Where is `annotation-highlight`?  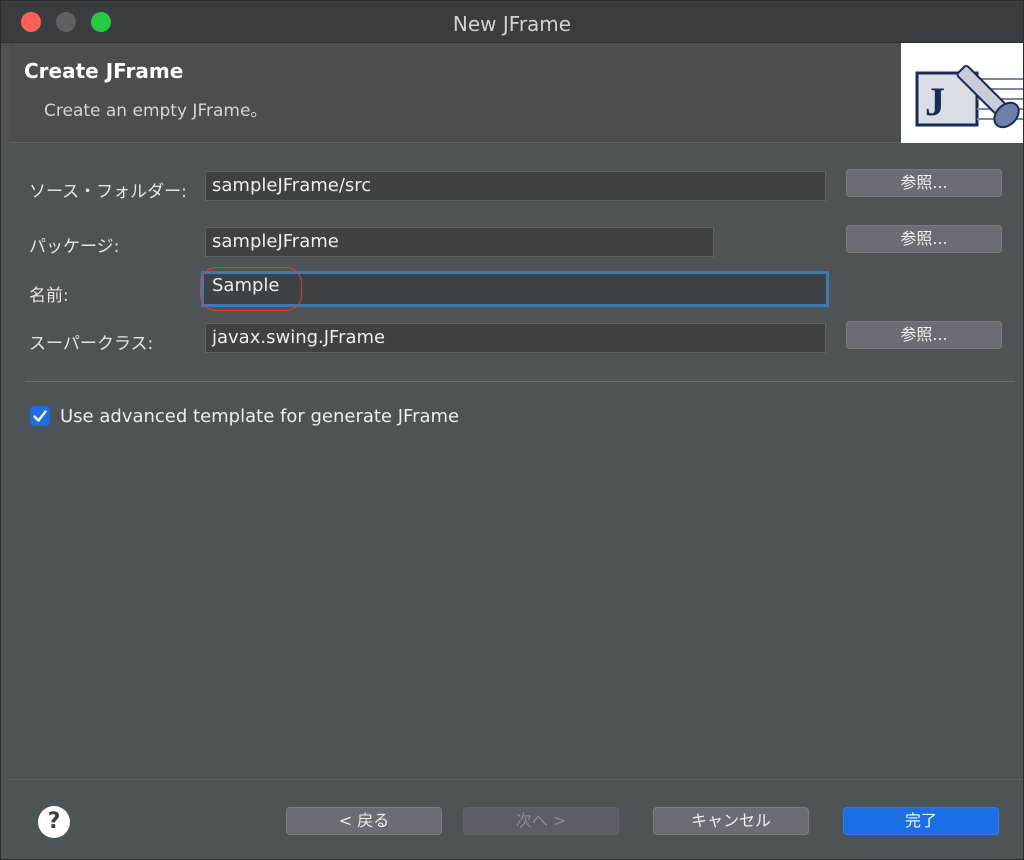
annotation-highlight is located at coordinates (251, 289).